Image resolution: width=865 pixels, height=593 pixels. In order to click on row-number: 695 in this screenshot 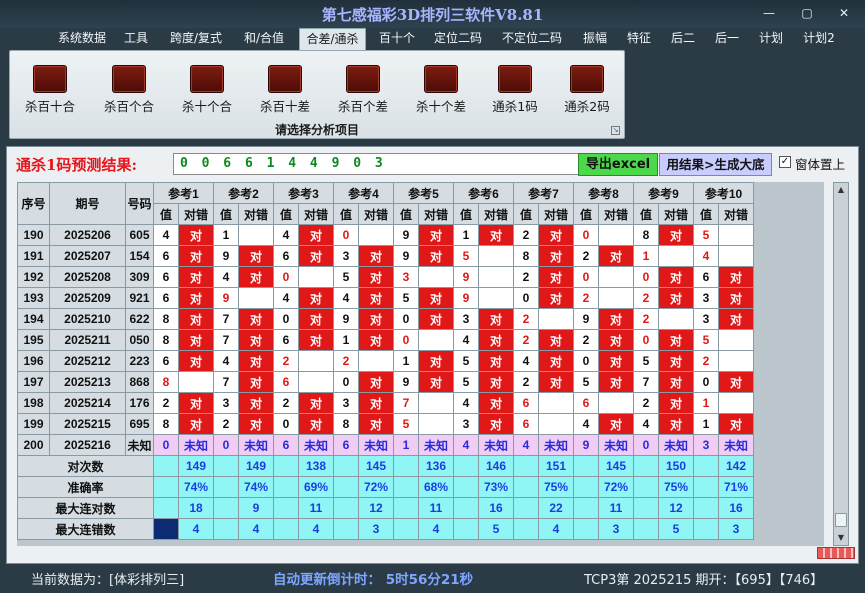, I will do `click(139, 424)`.